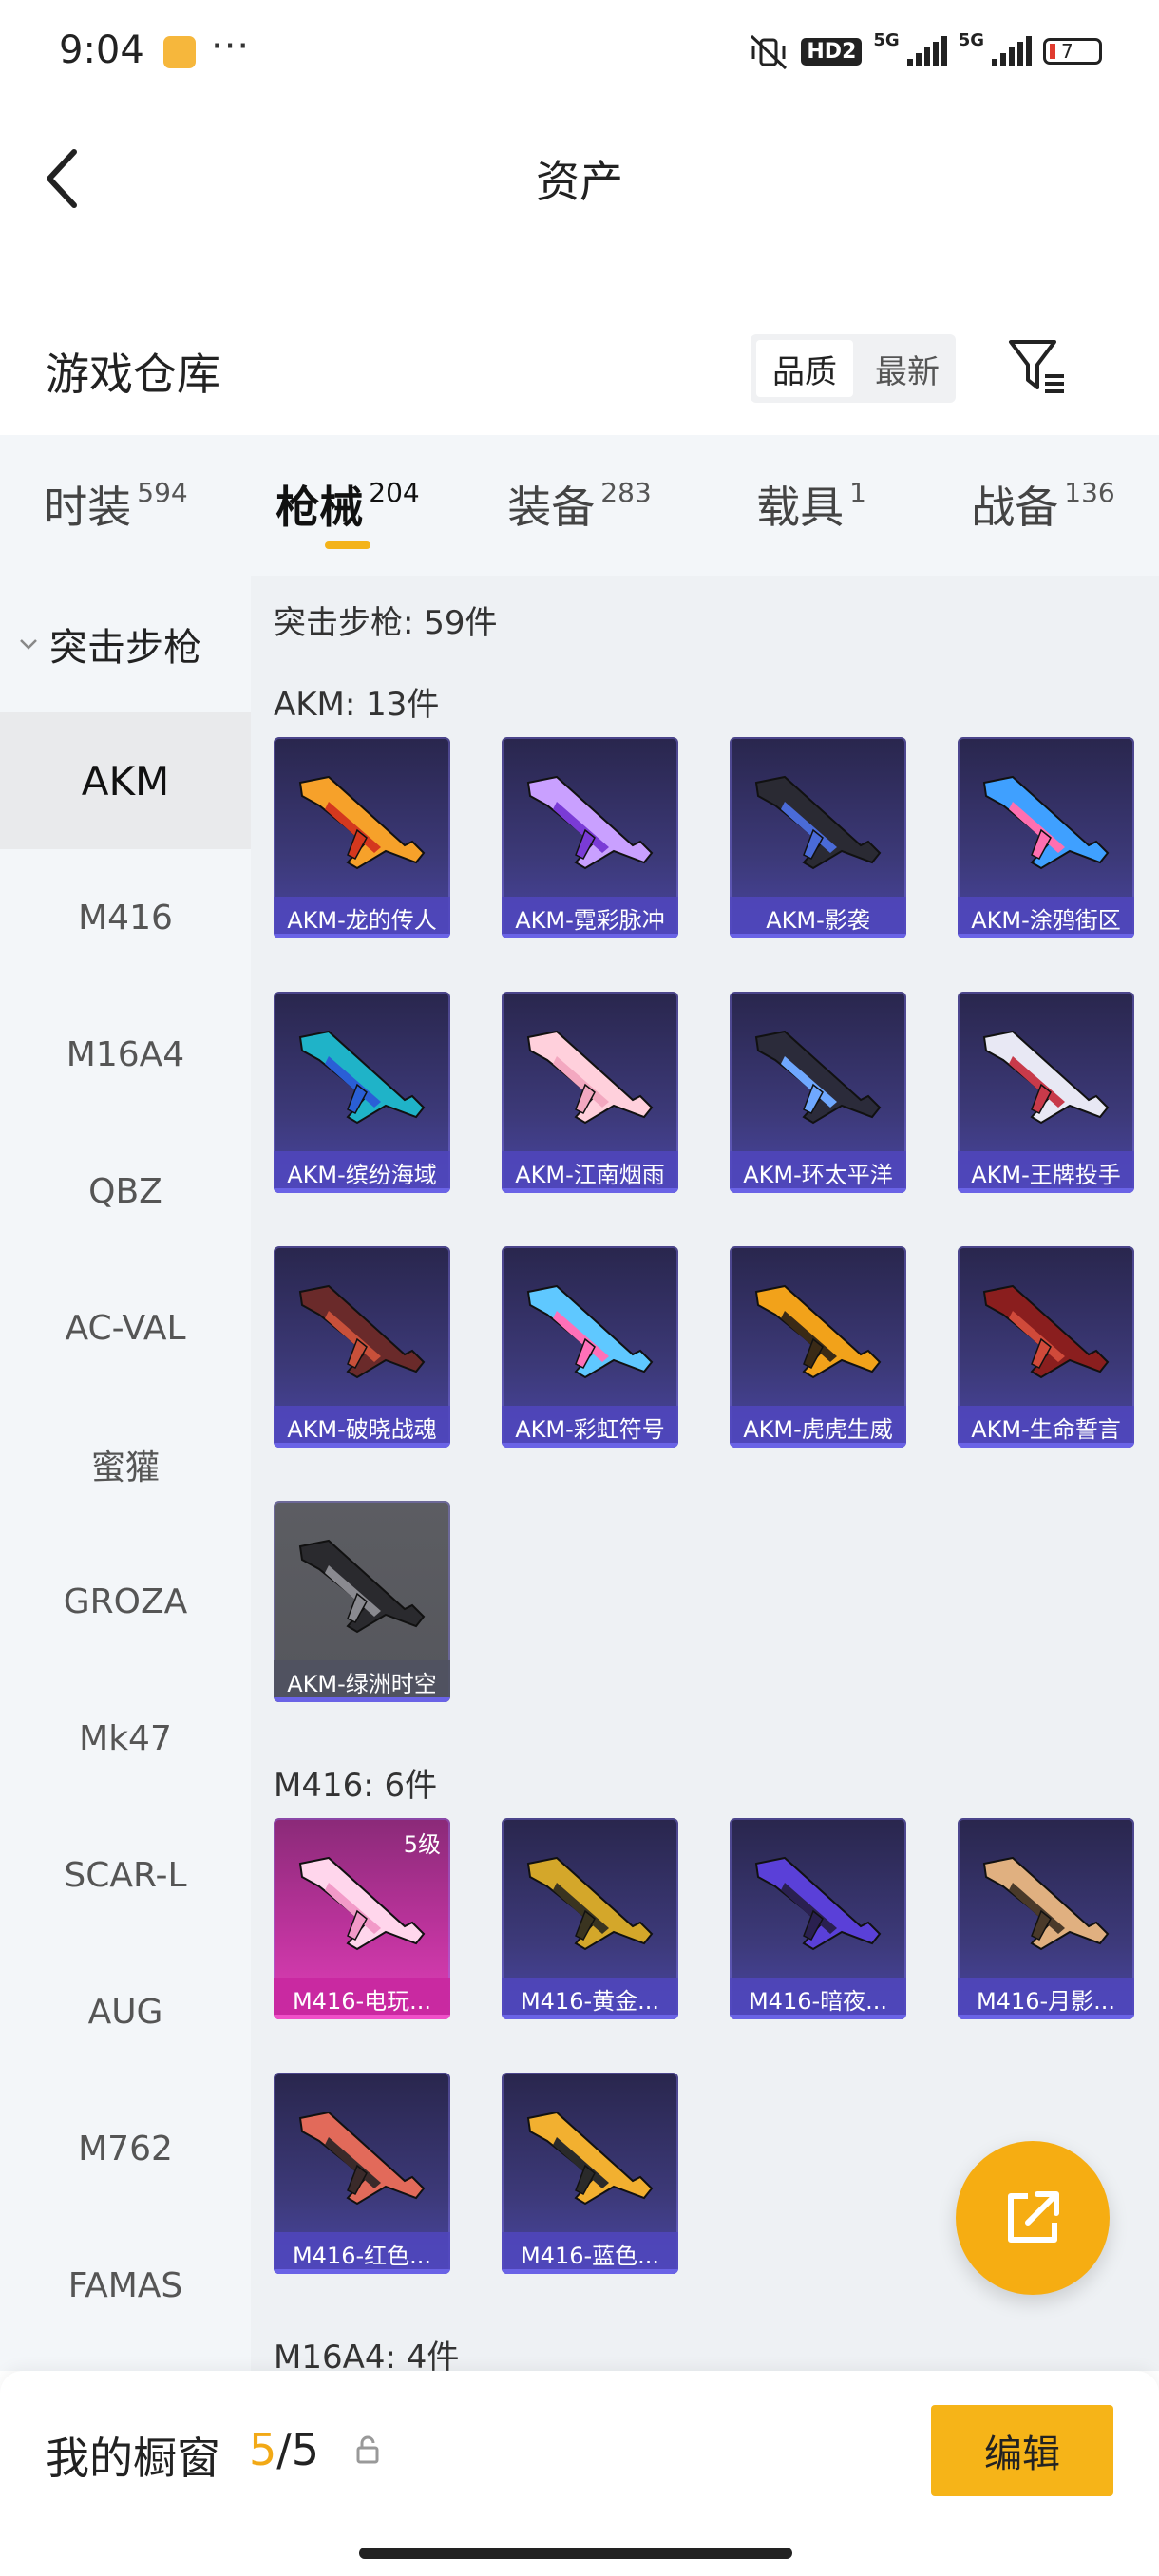 The width and height of the screenshot is (1159, 2576). Describe the element at coordinates (575, 2553) in the screenshot. I see `home-indicator` at that location.